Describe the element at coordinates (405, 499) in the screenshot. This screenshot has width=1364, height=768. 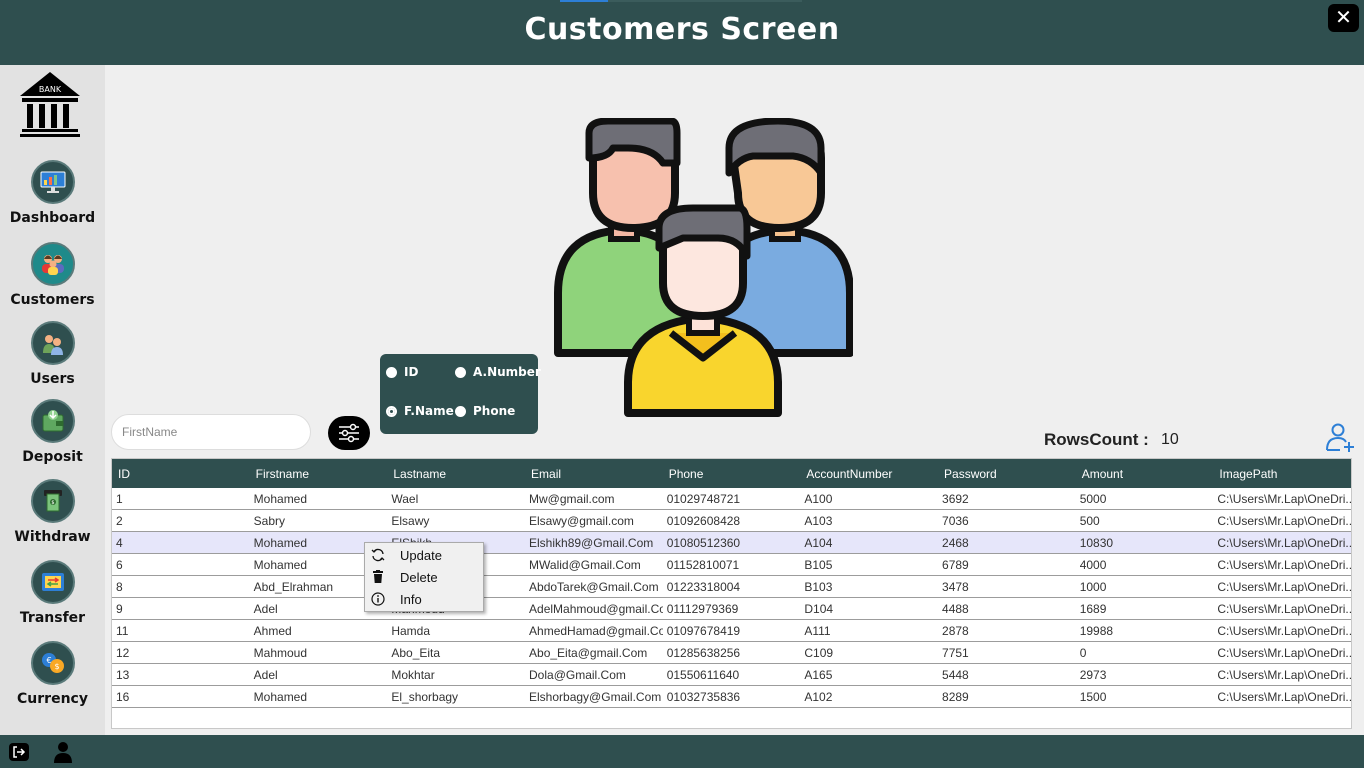
I see `table-cell: Wael` at that location.